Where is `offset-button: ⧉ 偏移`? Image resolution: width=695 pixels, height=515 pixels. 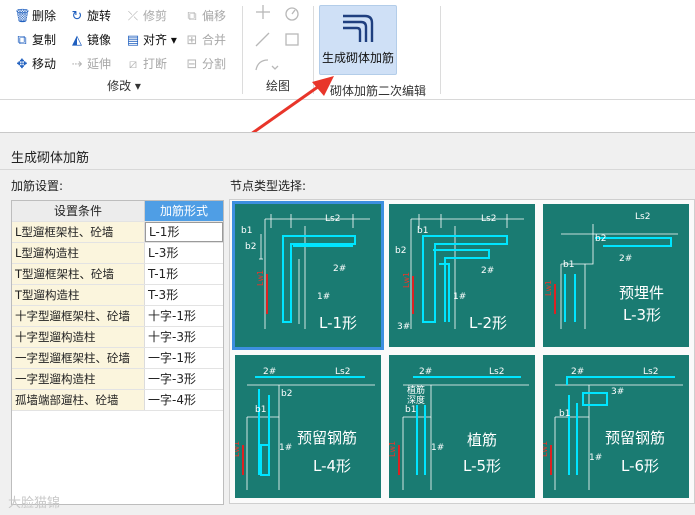
offset-button: ⧉ 偏移 is located at coordinates (205, 16).